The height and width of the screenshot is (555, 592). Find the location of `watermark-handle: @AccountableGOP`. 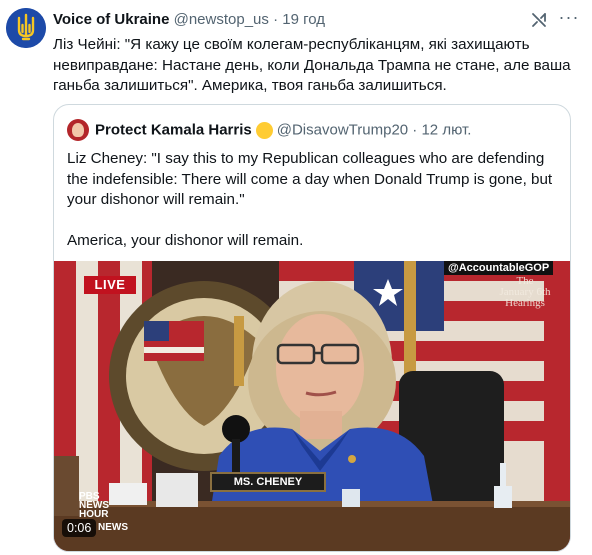

watermark-handle: @AccountableGOP is located at coordinates (499, 268).